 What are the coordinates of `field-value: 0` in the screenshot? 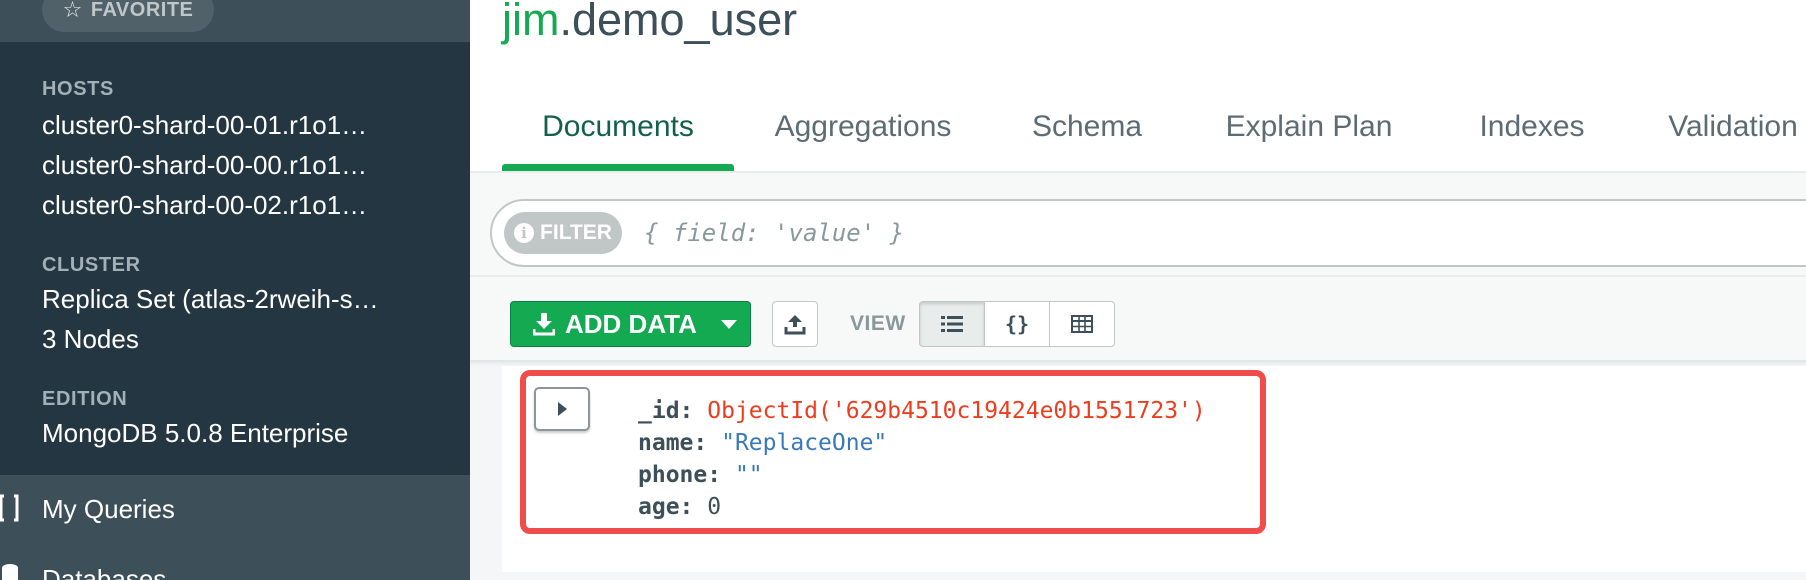 It's located at (714, 507).